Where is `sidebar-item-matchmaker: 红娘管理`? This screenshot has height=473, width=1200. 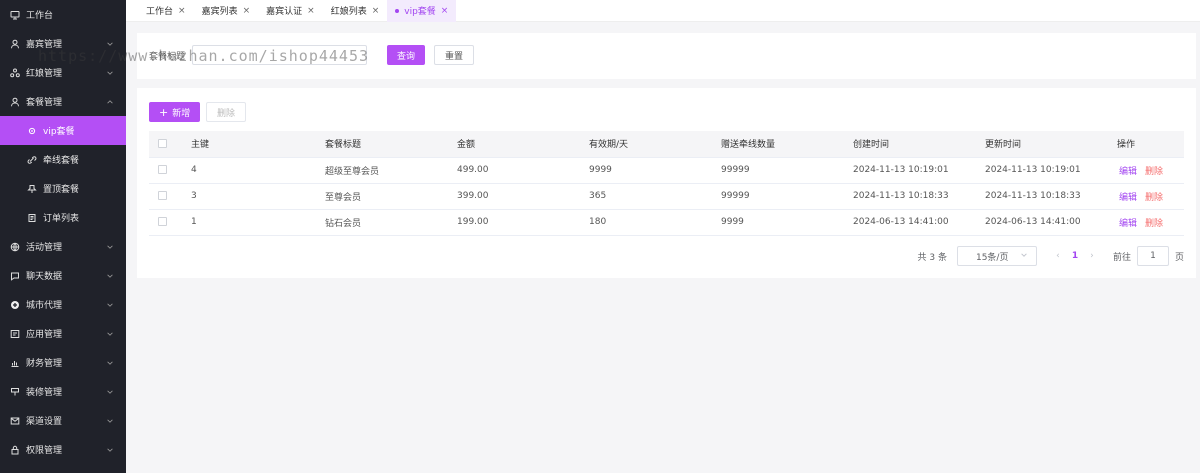
sidebar-item-matchmaker: 红娘管理 is located at coordinates (63, 72).